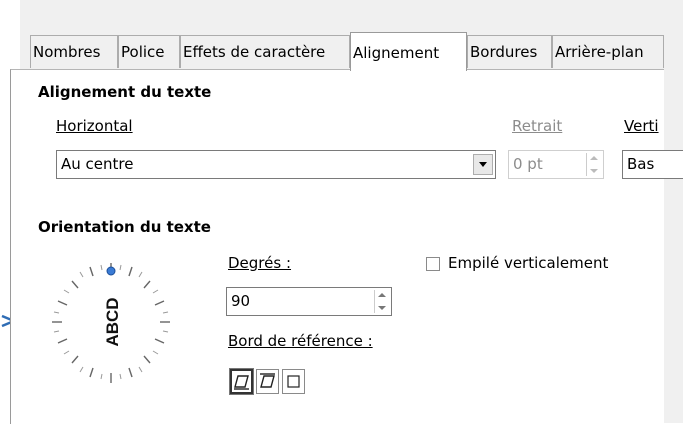 This screenshot has width=683, height=424. What do you see at coordinates (300, 341) in the screenshot?
I see `reference-edge-label: Bord de référence :` at bounding box center [300, 341].